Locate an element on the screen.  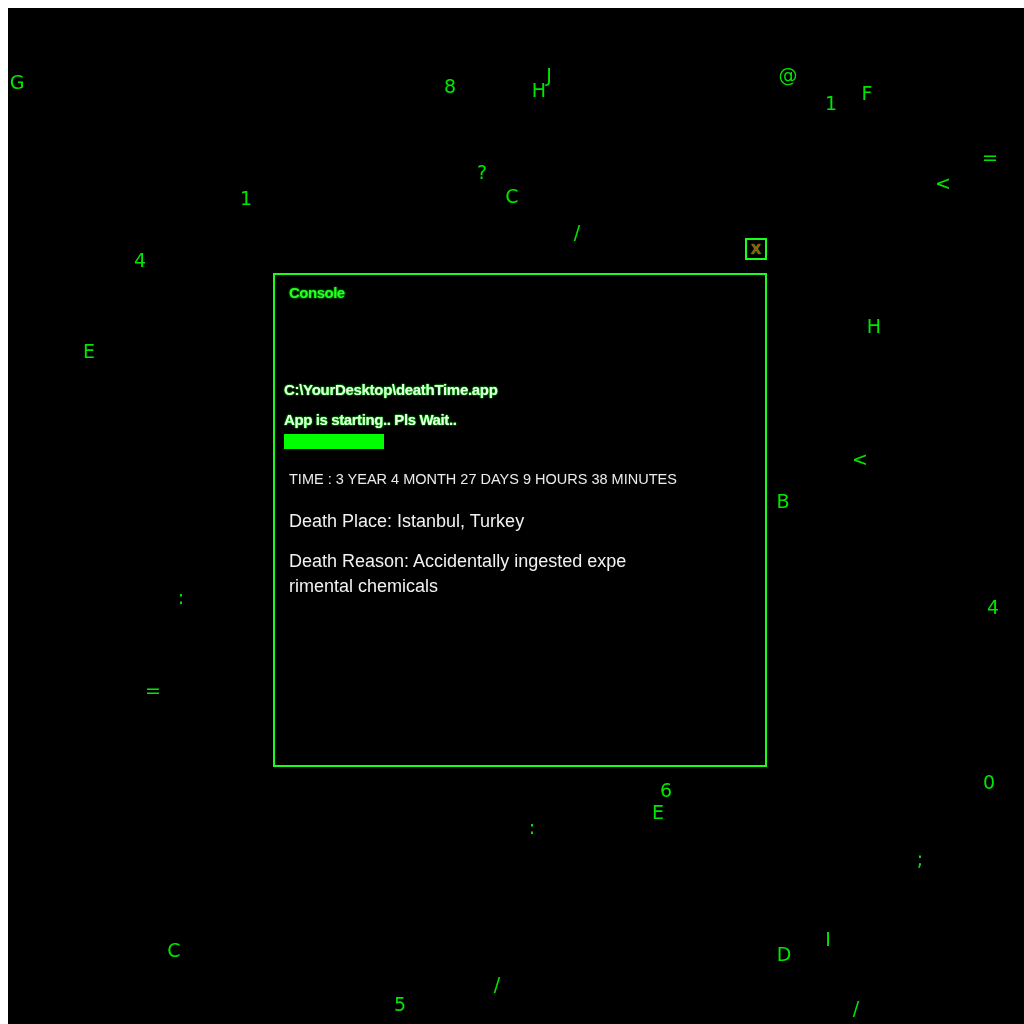
matrix-character: 8 is located at coordinates (450, 86).